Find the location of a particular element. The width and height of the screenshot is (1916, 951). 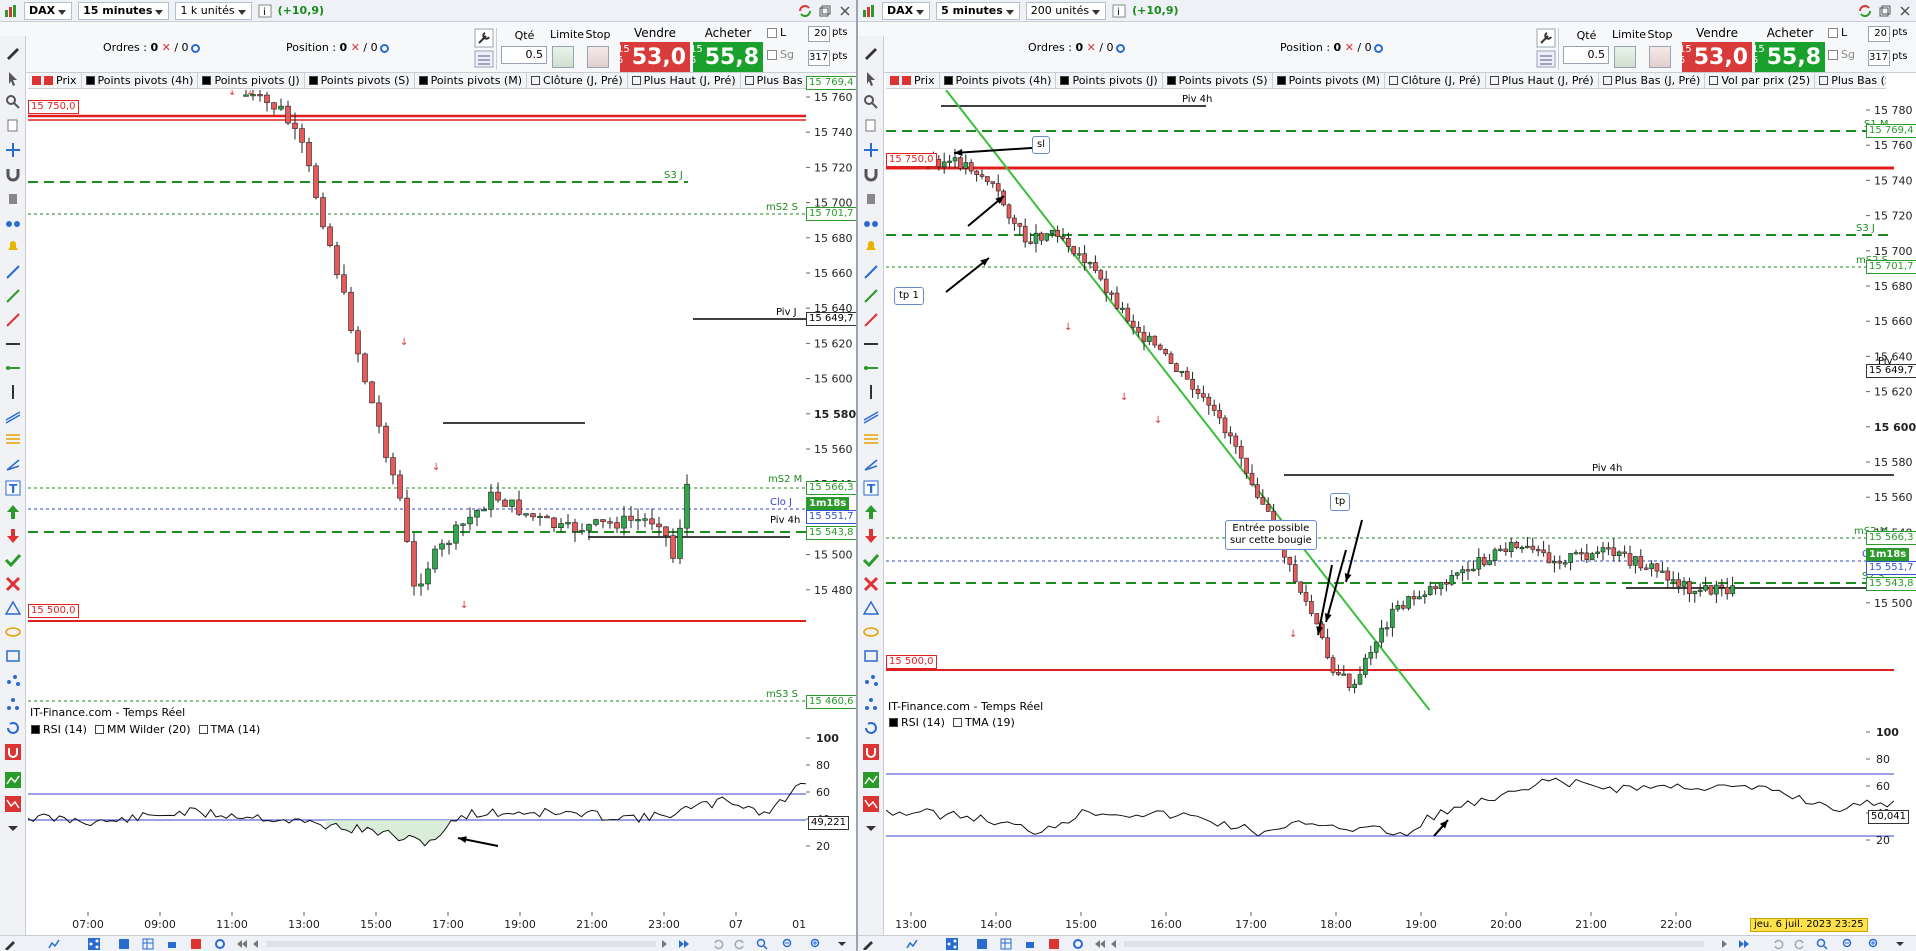

position-summary: Position : 0 ✕ / 0 is located at coordinates (337, 47).